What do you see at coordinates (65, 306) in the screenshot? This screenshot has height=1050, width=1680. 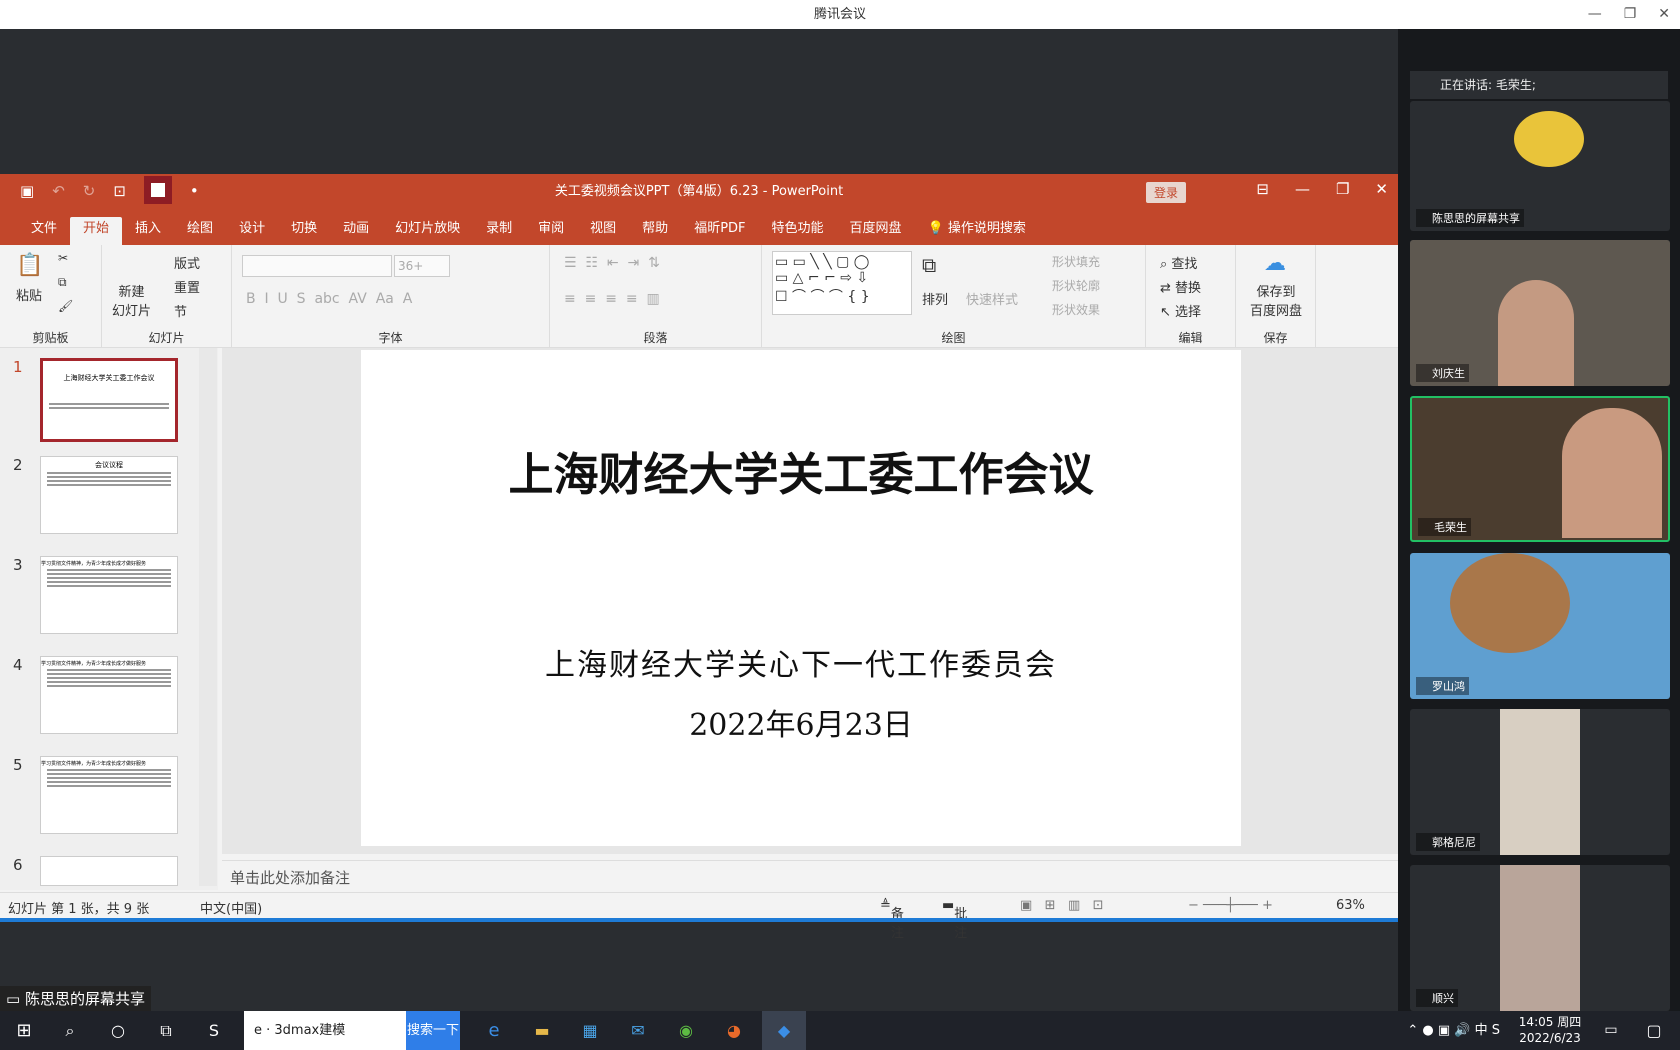 I see `format-painter-icon: 🖌` at bounding box center [65, 306].